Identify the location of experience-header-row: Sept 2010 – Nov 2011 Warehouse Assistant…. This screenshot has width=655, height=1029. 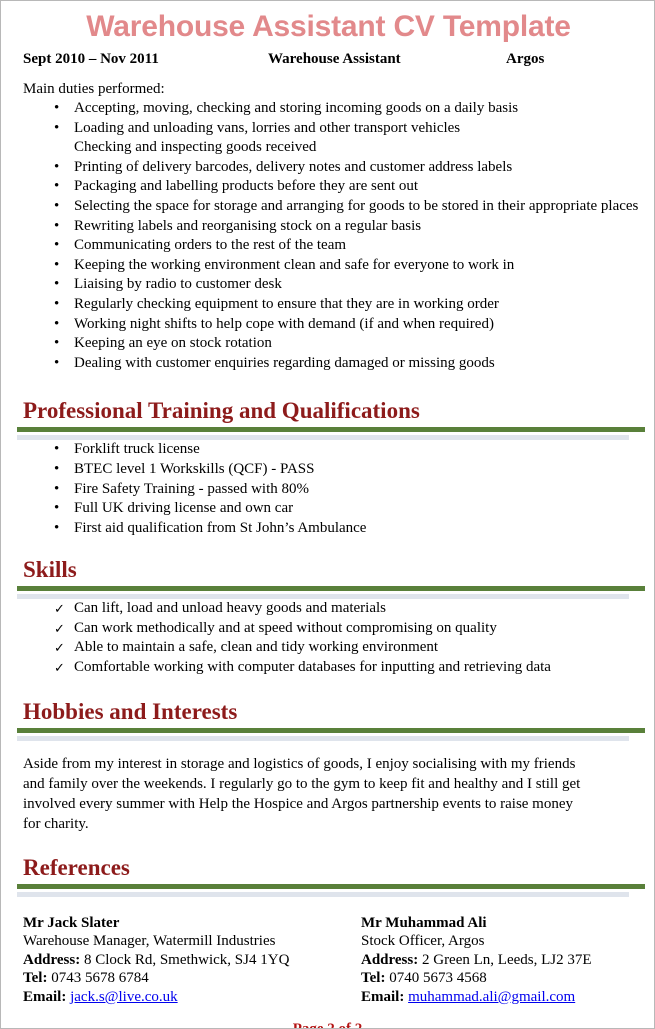
(332, 59).